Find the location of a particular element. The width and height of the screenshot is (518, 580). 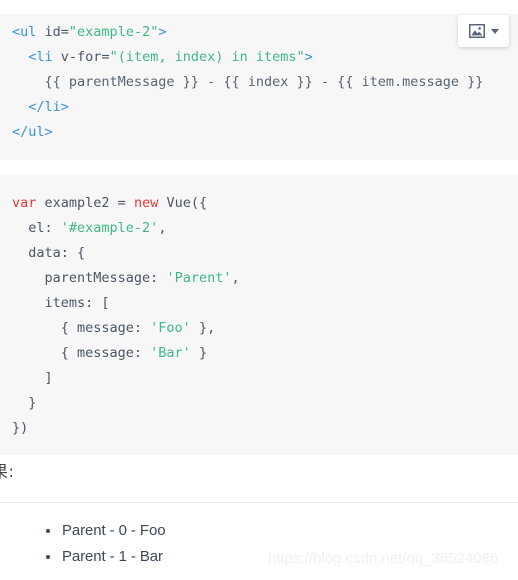

code-token: var is located at coordinates (24, 202).